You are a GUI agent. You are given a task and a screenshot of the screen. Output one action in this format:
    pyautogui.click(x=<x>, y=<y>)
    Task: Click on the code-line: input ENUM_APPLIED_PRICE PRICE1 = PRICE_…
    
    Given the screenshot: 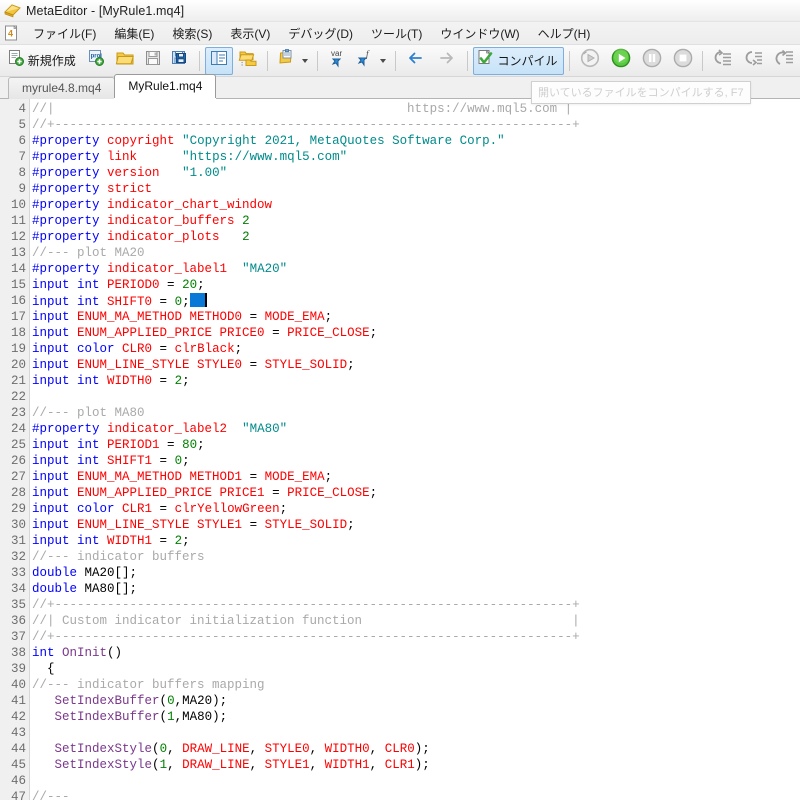 What is the action you would take?
    pyautogui.click(x=416, y=493)
    